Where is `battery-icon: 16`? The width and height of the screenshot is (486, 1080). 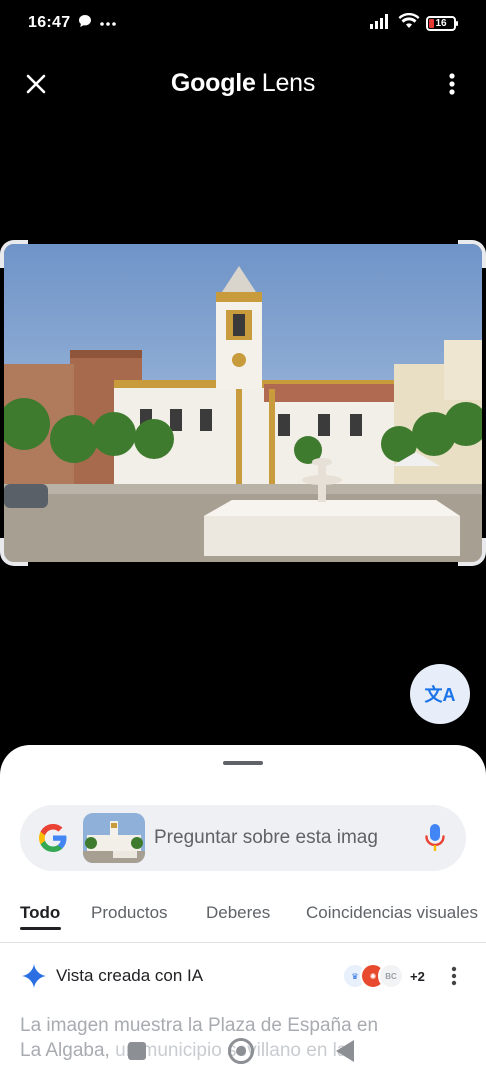
battery-icon: 16 is located at coordinates (442, 23).